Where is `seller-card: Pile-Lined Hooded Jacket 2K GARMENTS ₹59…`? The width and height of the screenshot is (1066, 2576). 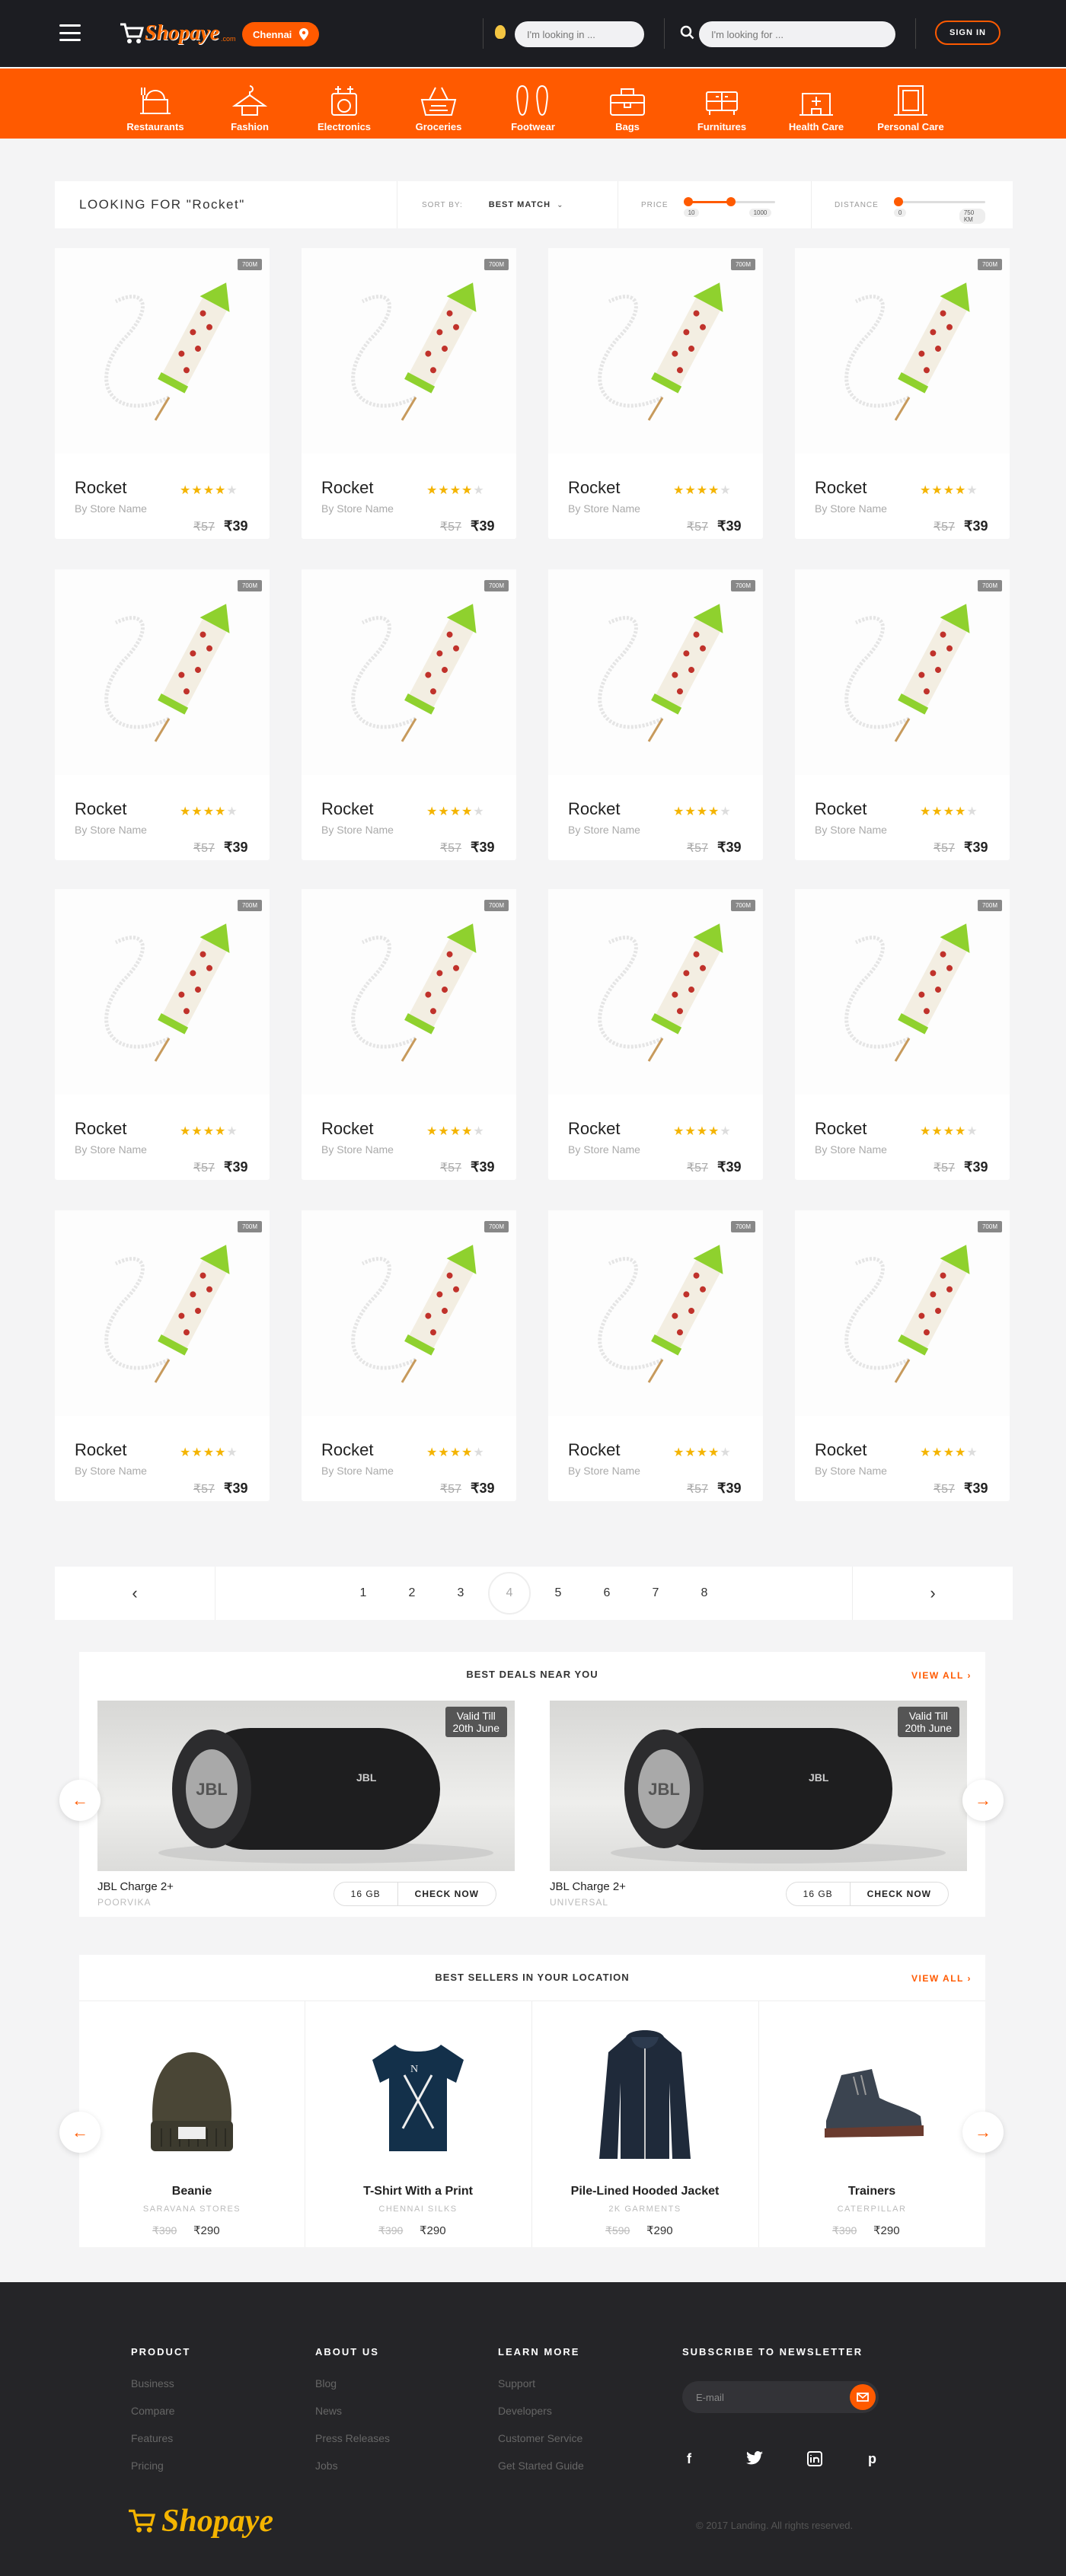 seller-card: Pile-Lined Hooded Jacket 2K GARMENTS ₹59… is located at coordinates (645, 2127).